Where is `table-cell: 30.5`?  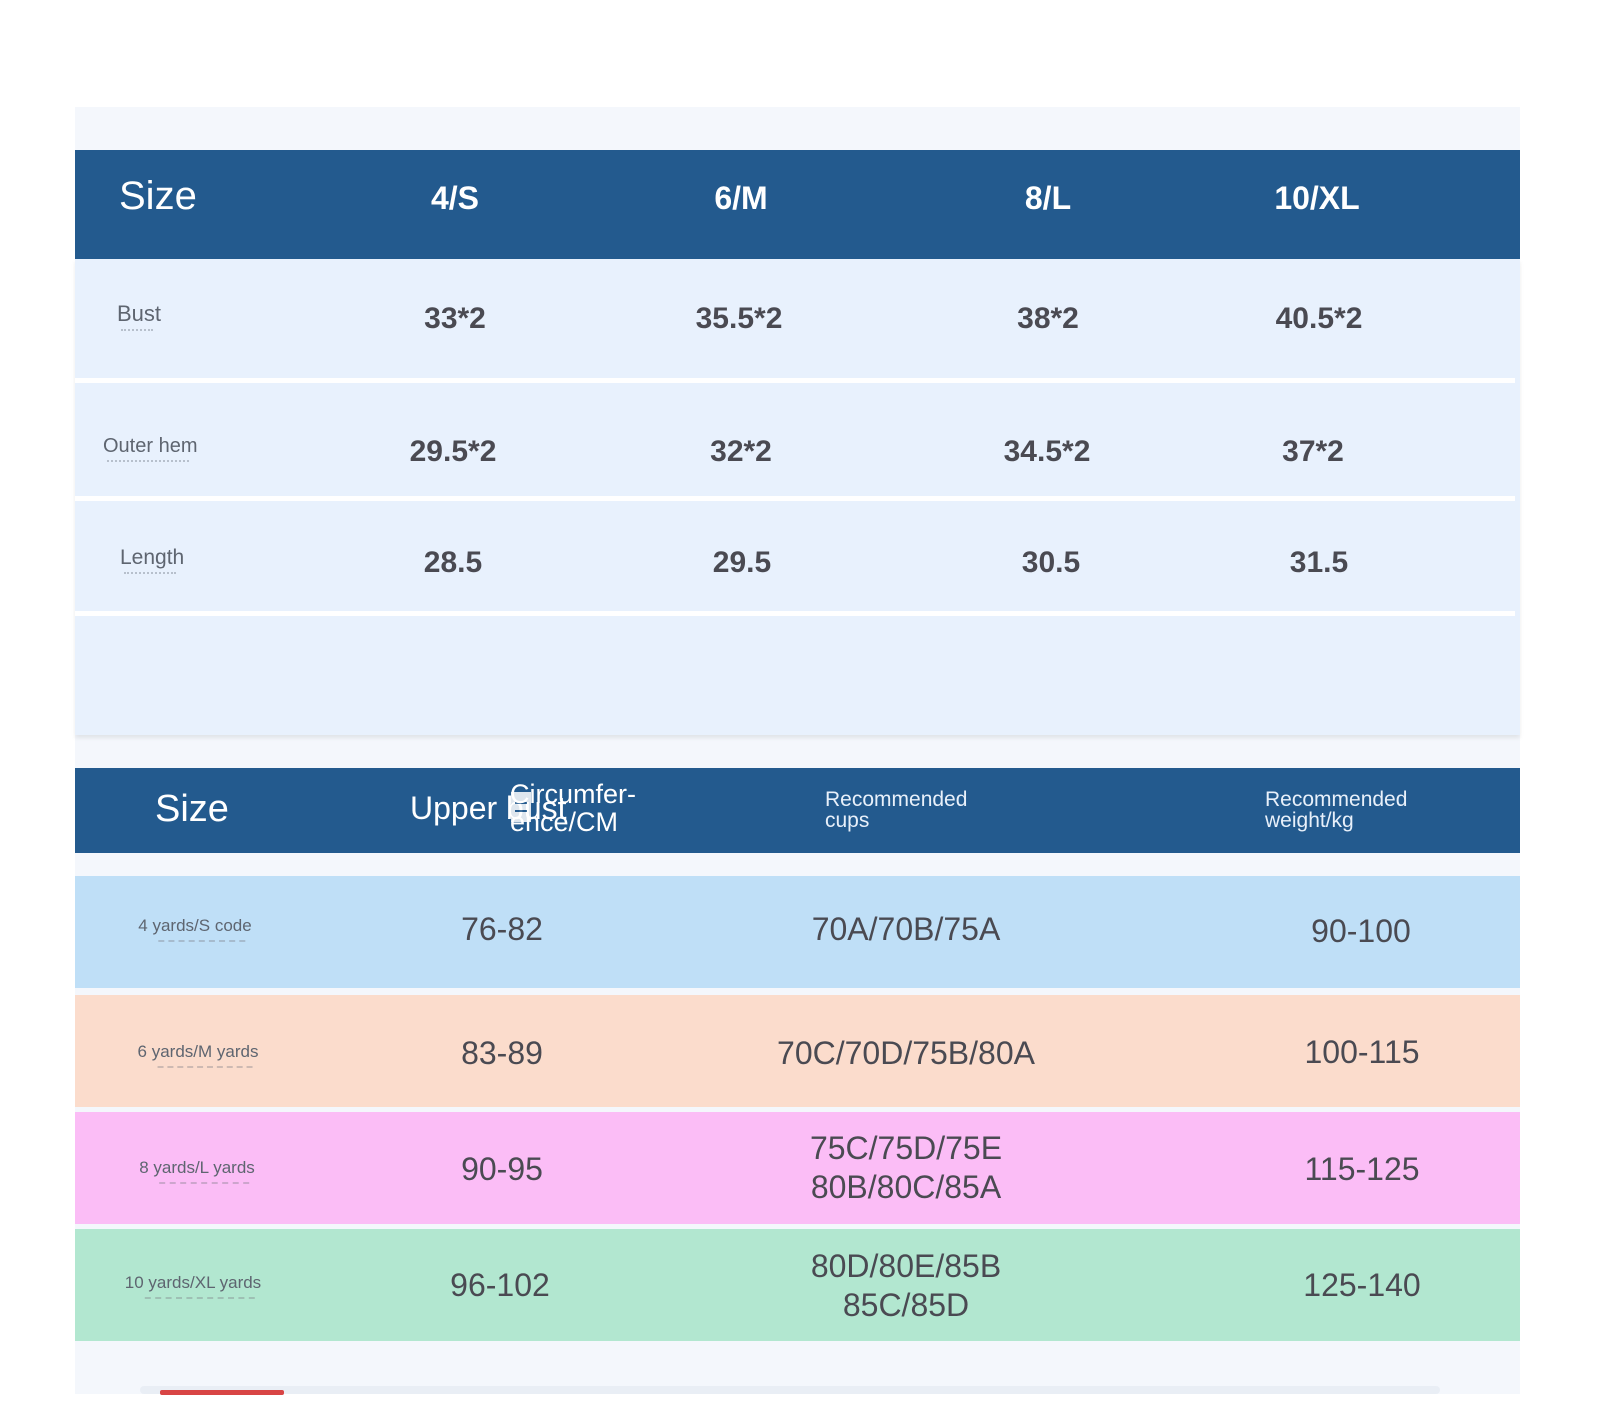
table-cell: 30.5 is located at coordinates (1051, 562).